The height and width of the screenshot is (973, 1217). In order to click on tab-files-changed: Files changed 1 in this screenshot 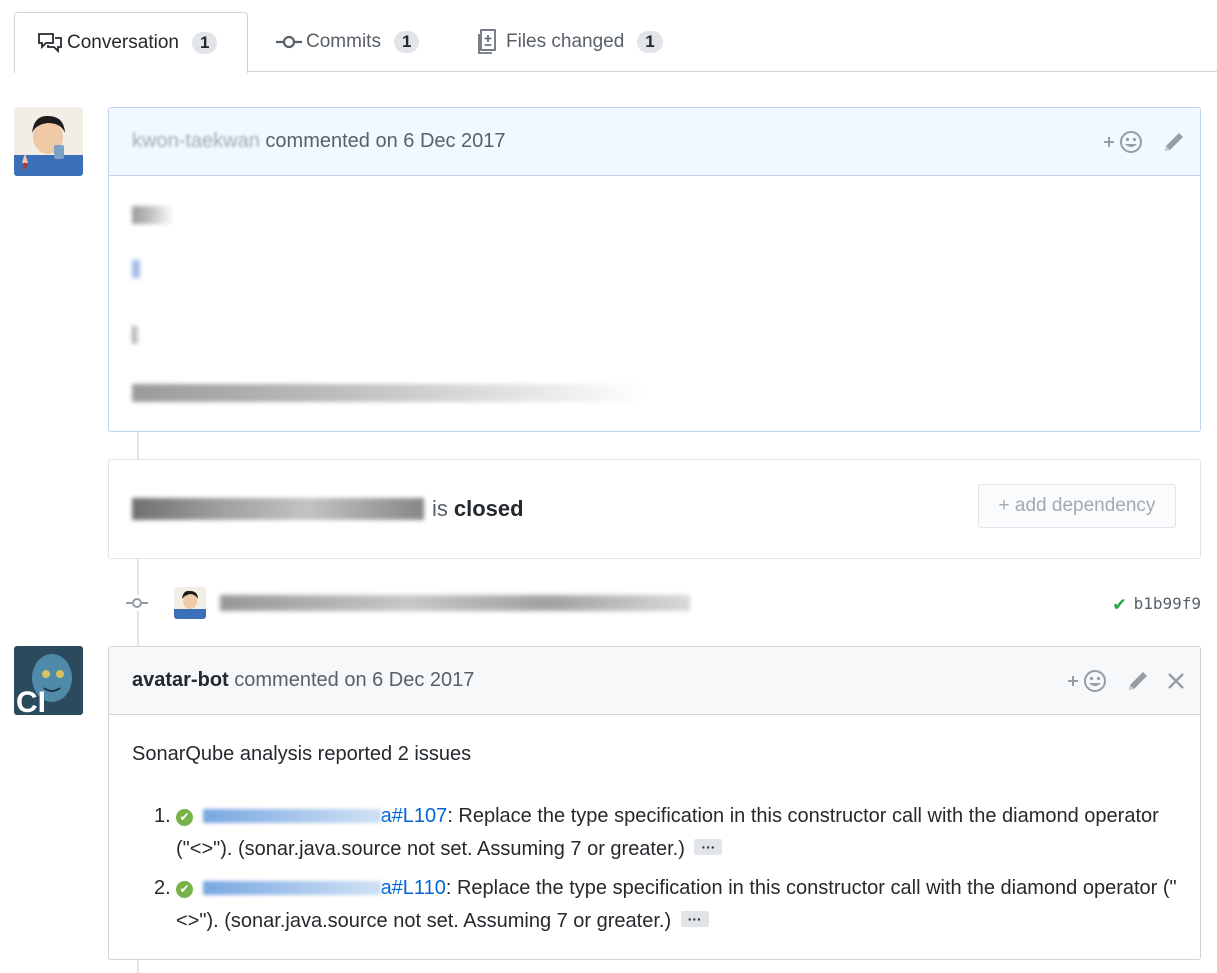, I will do `click(569, 42)`.